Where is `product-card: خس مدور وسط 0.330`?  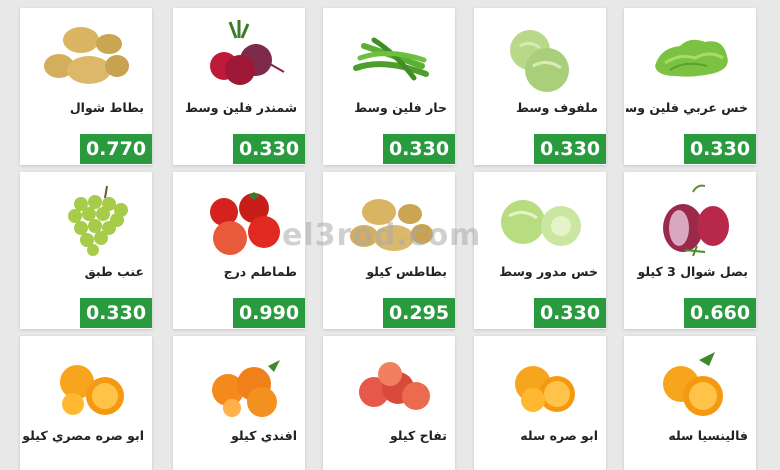 product-card: خس مدور وسط 0.330 is located at coordinates (540, 250).